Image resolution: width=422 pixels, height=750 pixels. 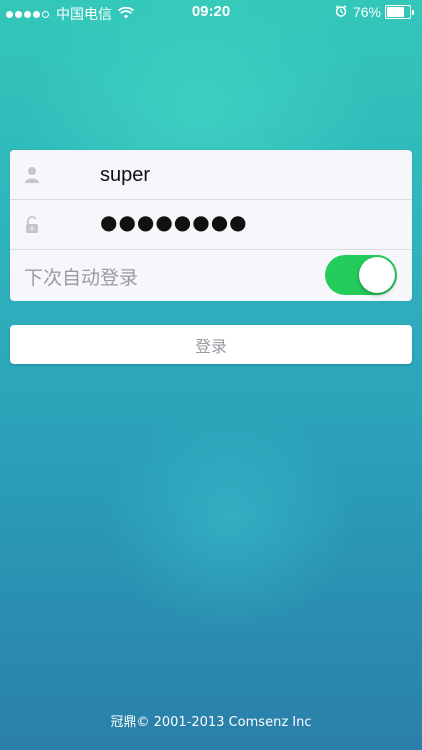 I want to click on auto-login-toggle, so click(x=361, y=275).